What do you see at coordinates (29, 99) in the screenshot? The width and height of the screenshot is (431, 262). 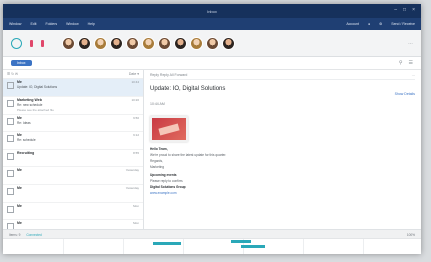 I see `message-sender: Marketing Web` at bounding box center [29, 99].